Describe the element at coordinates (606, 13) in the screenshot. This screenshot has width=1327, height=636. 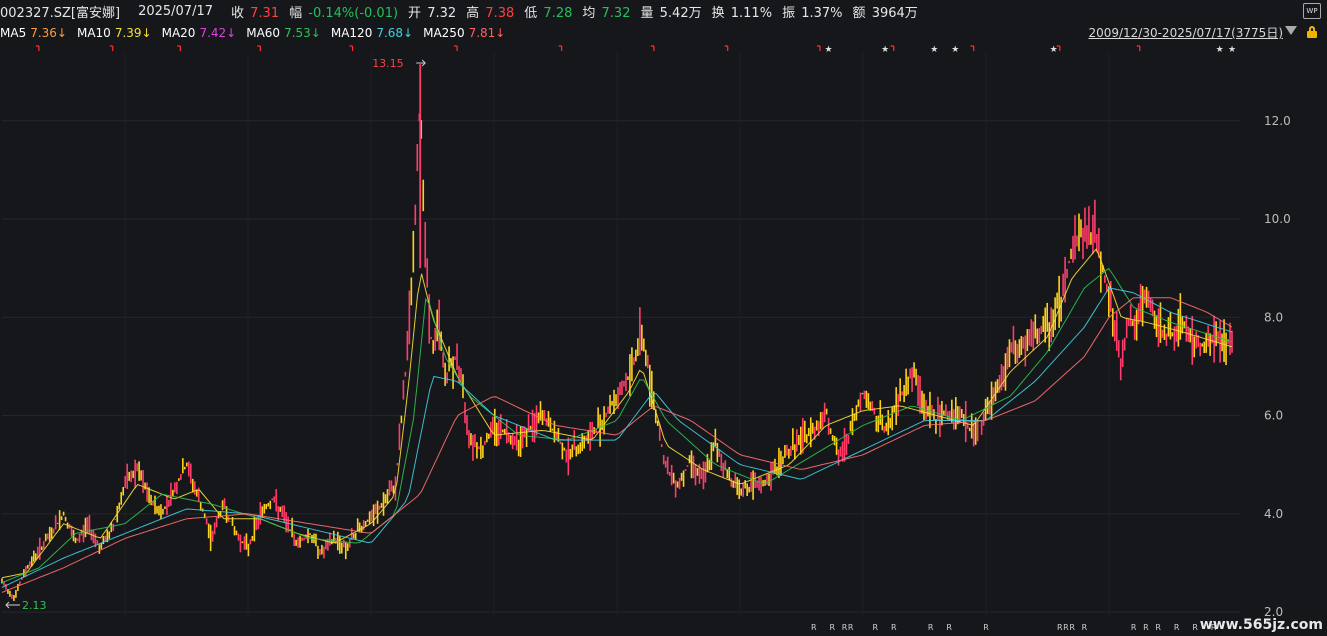
I see `avg-field: 均 7.32` at that location.